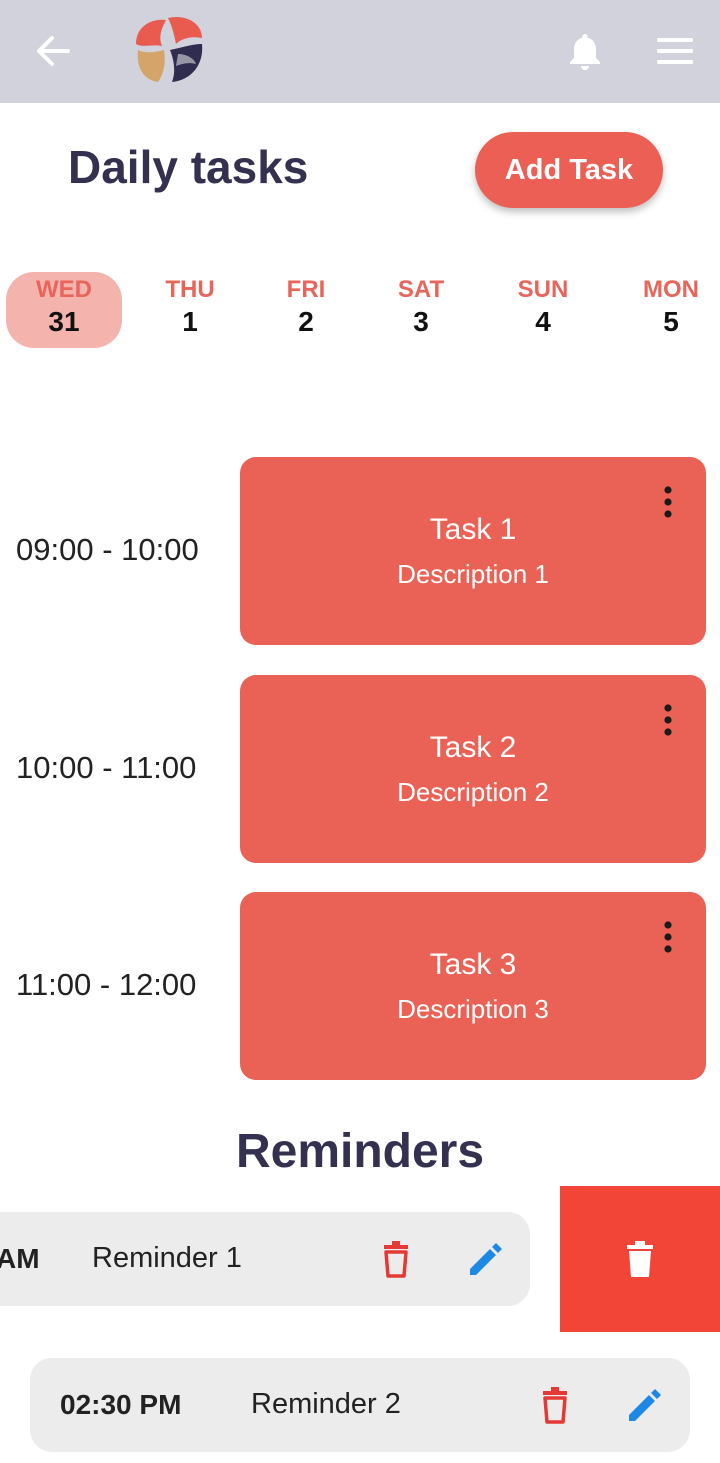 Image resolution: width=720 pixels, height=1463 pixels. I want to click on reminders-heading: Reminders, so click(360, 1151).